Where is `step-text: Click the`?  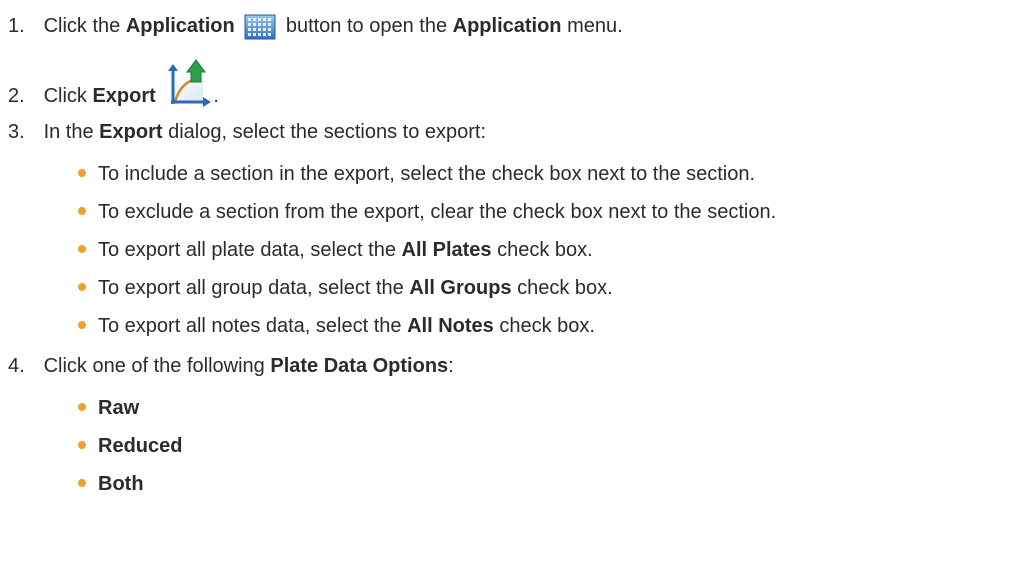 step-text: Click the is located at coordinates (84, 26).